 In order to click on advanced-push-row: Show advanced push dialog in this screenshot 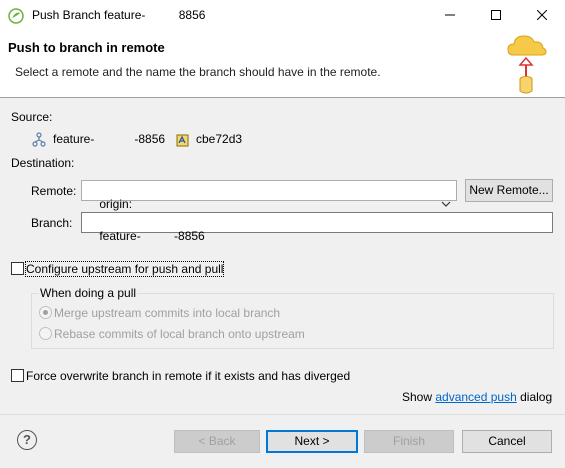, I will do `click(477, 397)`.